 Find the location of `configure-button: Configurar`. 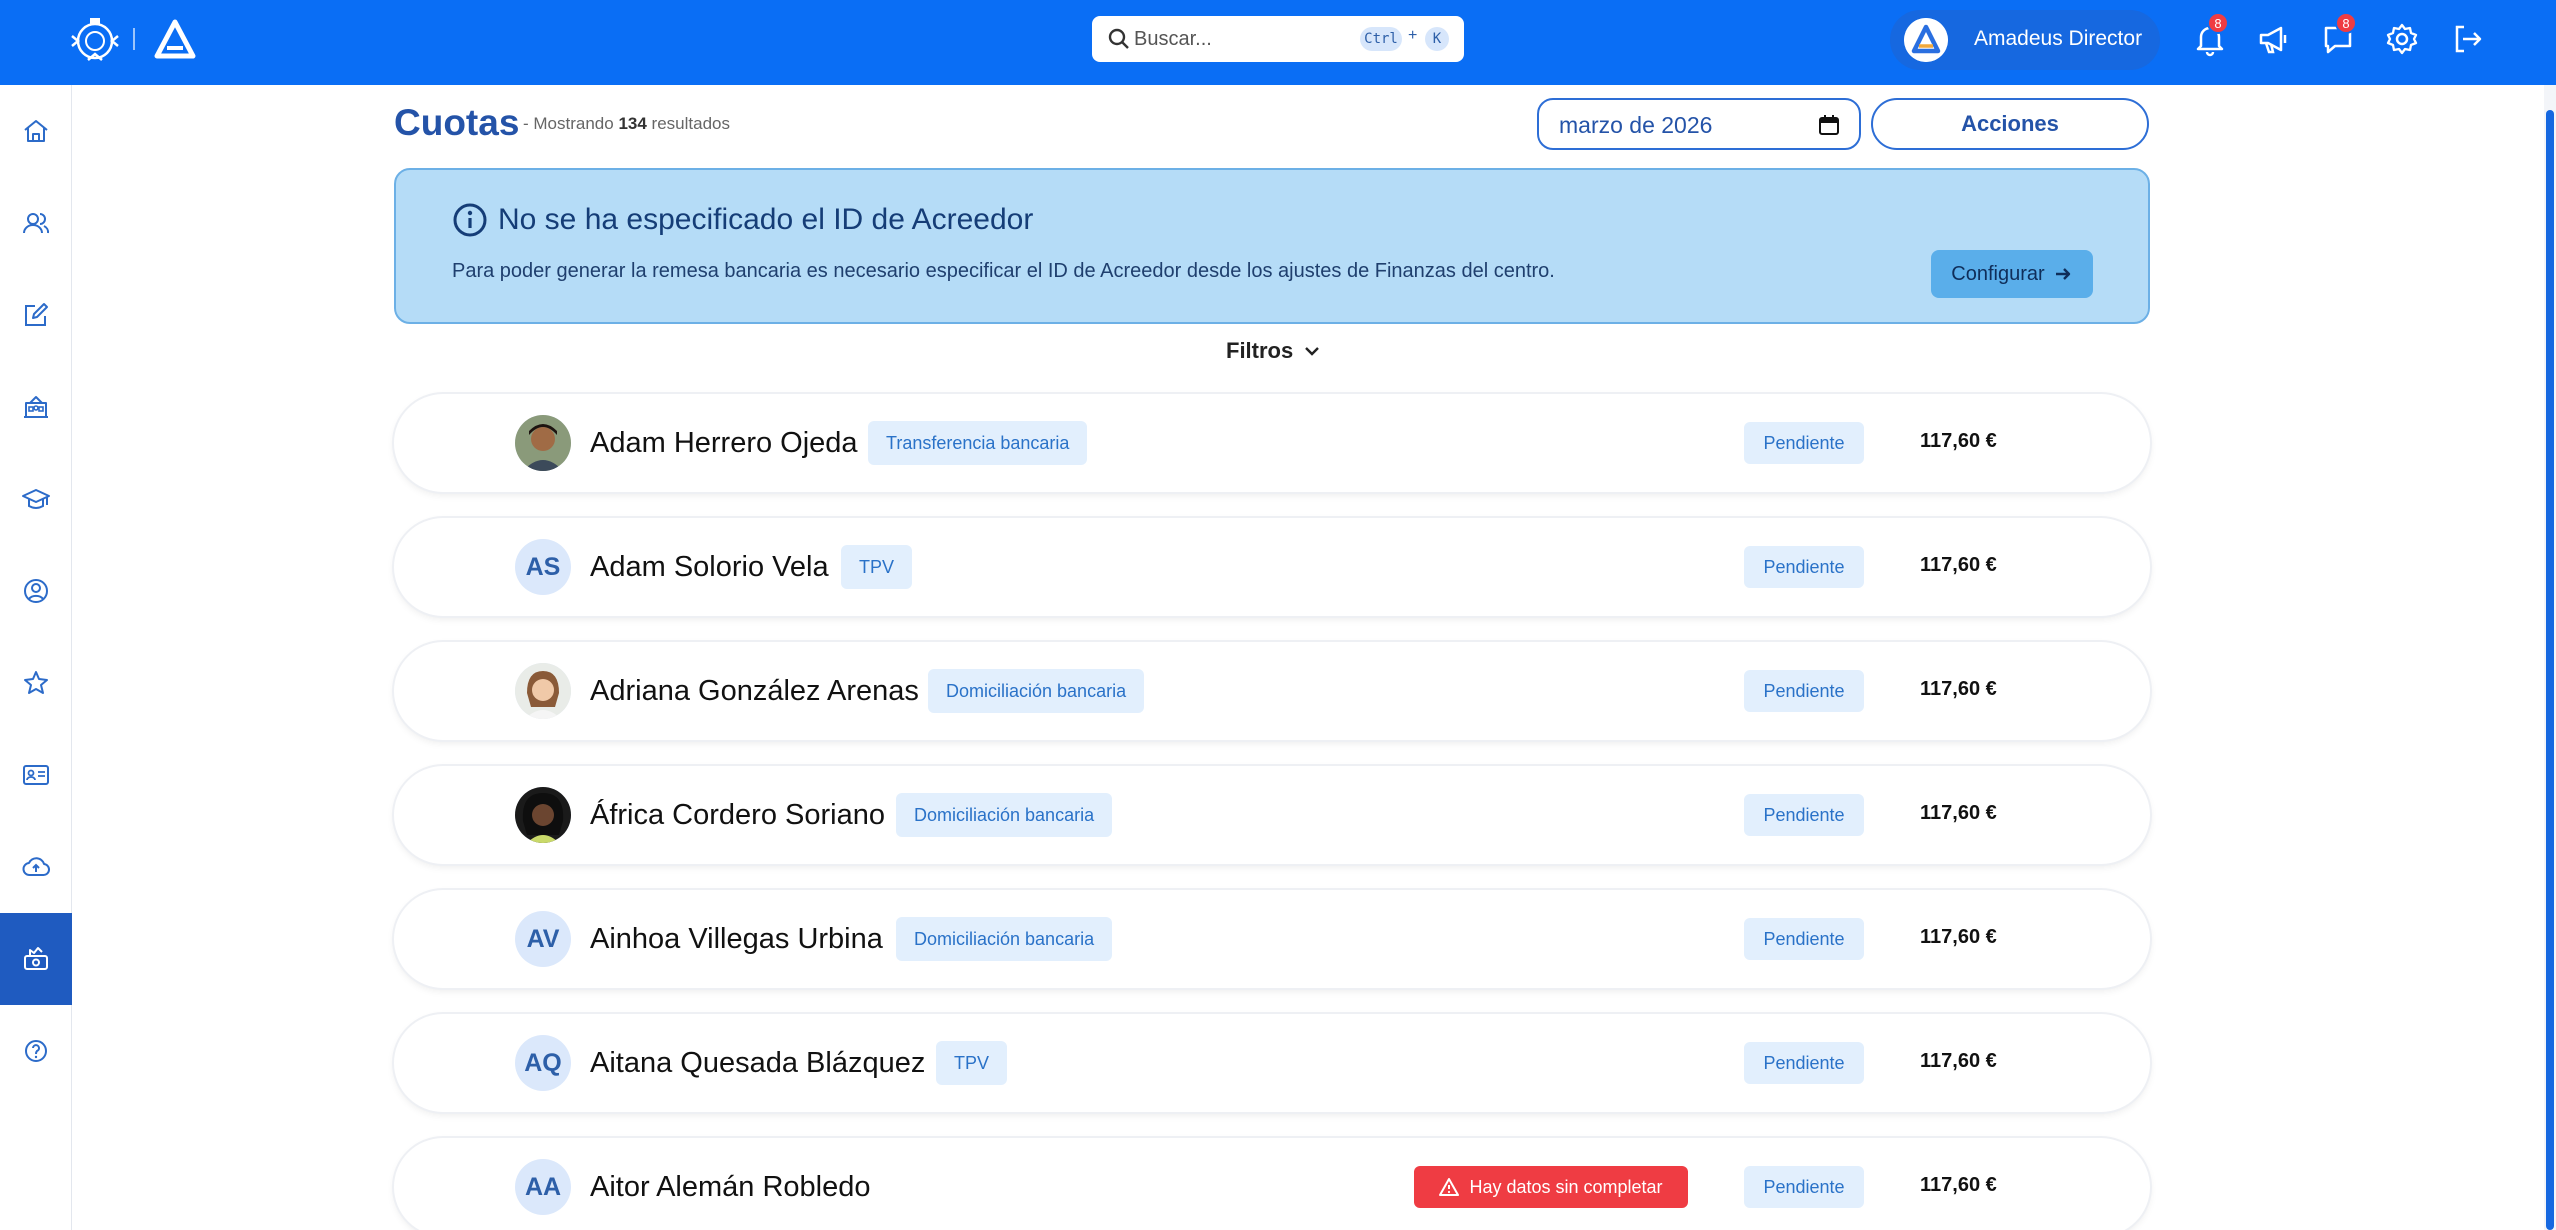

configure-button: Configurar is located at coordinates (2012, 274).